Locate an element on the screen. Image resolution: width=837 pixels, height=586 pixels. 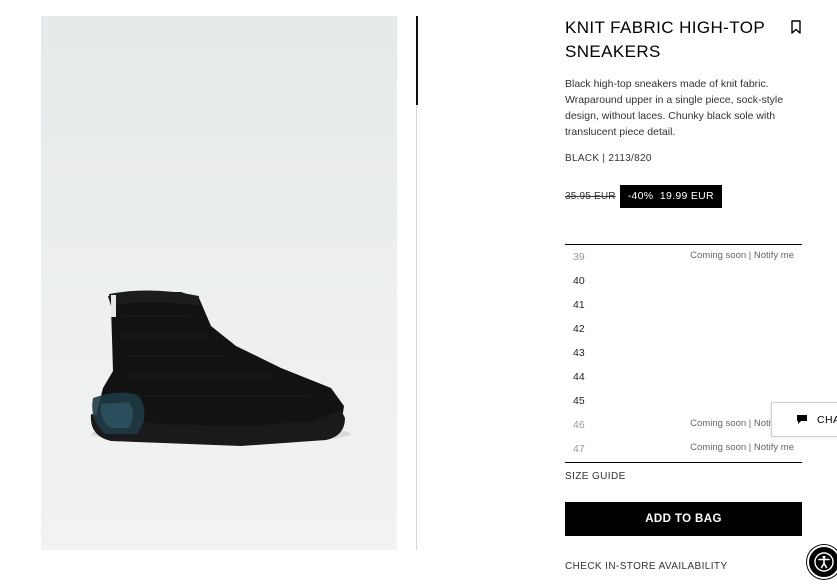
size-label: 45 is located at coordinates (579, 401).